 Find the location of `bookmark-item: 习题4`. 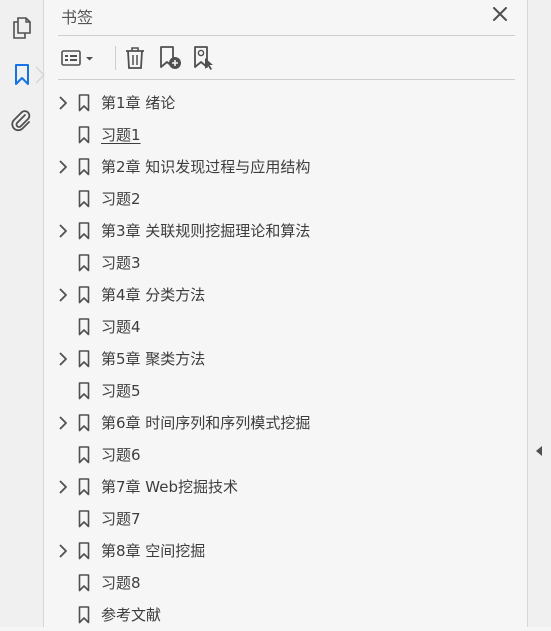

bookmark-item: 习题4 is located at coordinates (286, 327).